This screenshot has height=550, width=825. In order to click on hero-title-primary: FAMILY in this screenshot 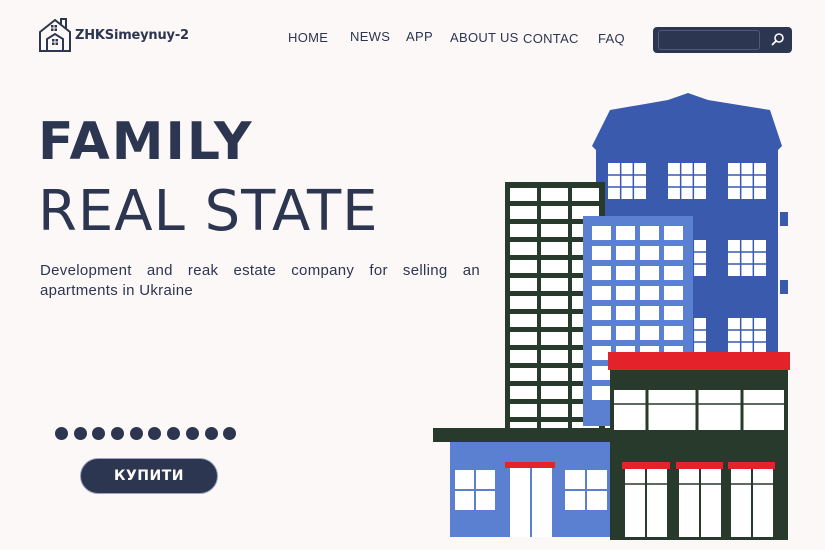, I will do `click(146, 142)`.